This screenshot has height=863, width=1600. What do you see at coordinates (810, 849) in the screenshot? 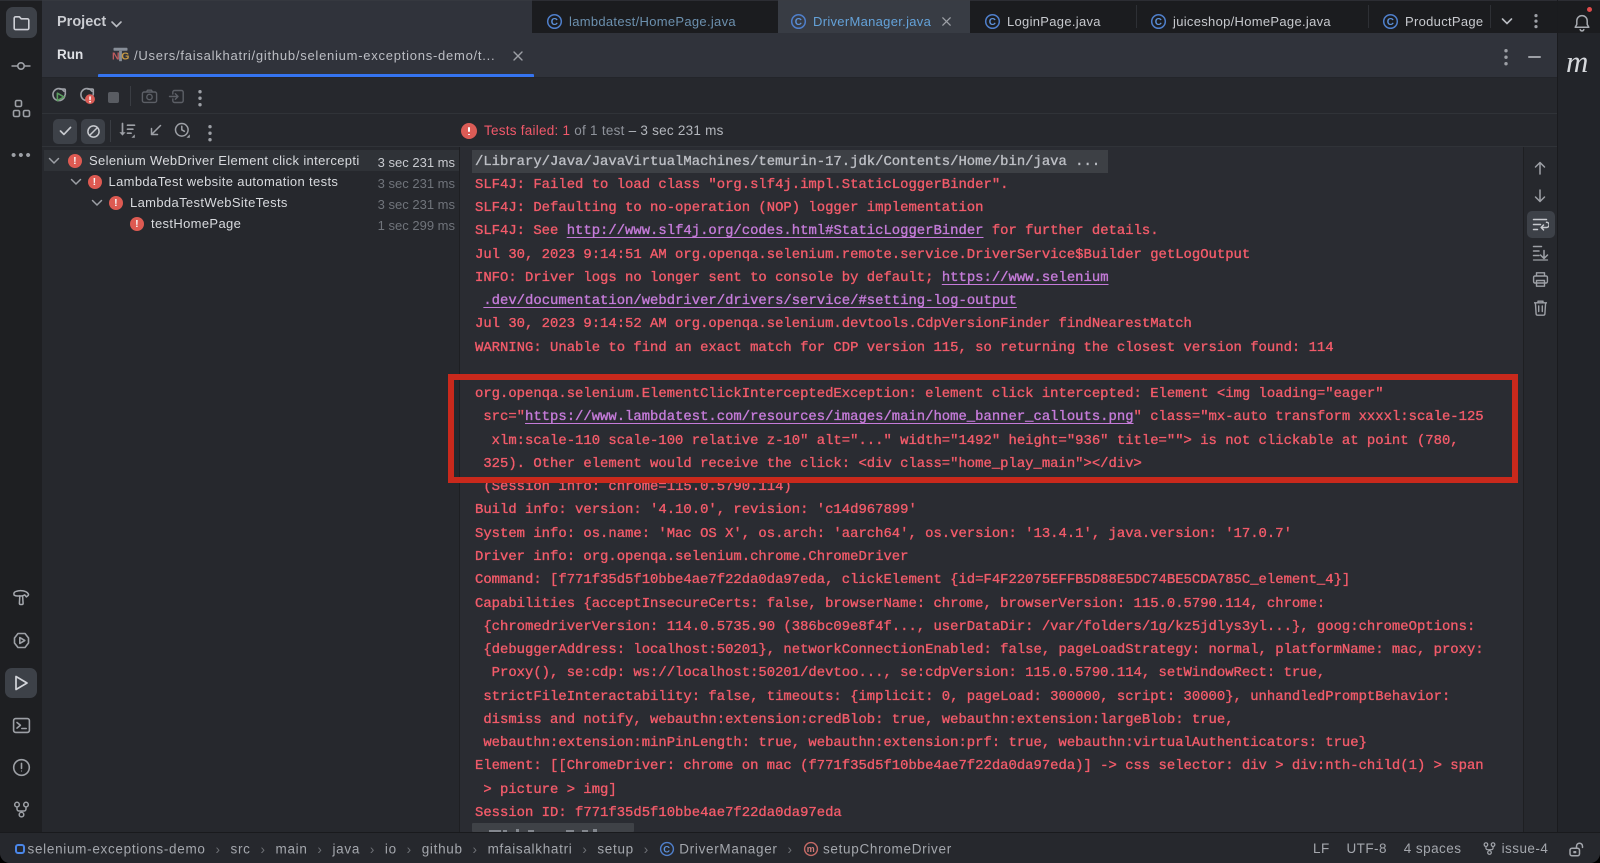
I see `svg-text: m` at bounding box center [810, 849].